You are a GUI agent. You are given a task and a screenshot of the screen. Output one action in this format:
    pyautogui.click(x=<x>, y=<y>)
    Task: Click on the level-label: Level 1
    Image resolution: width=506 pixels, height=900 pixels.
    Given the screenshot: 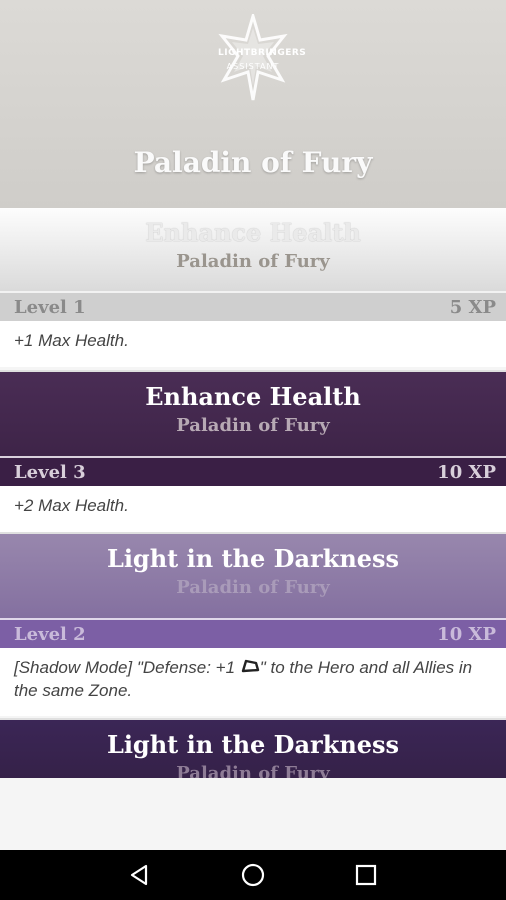 What is the action you would take?
    pyautogui.click(x=50, y=307)
    